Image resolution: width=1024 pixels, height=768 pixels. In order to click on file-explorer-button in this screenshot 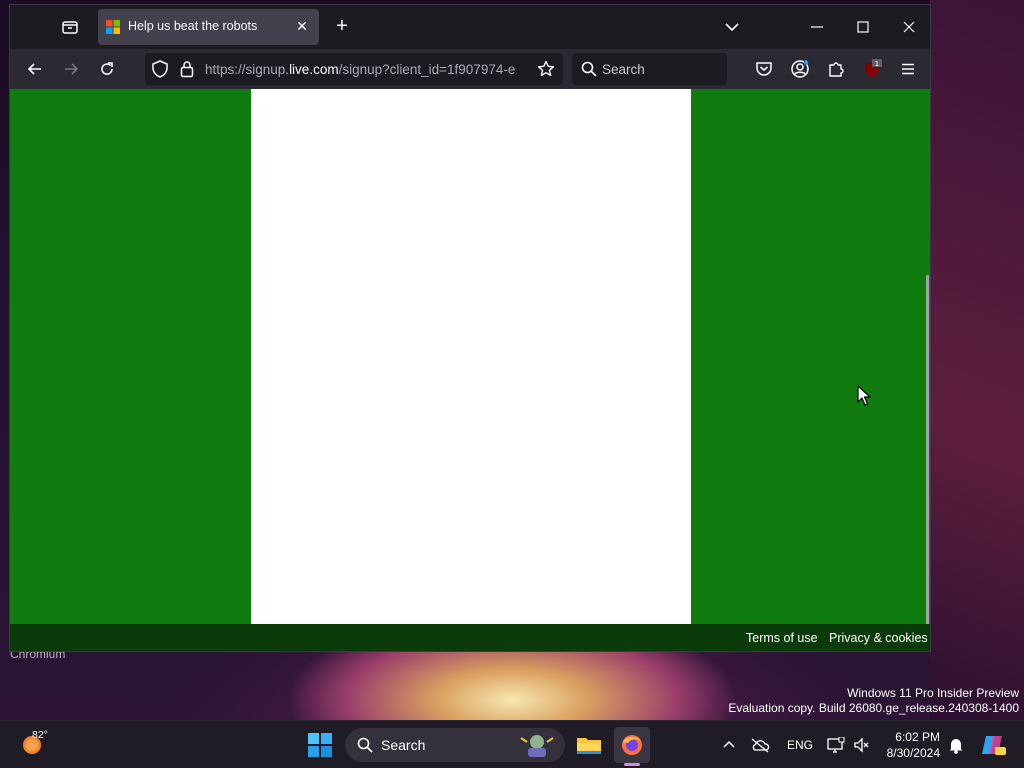, I will do `click(589, 745)`.